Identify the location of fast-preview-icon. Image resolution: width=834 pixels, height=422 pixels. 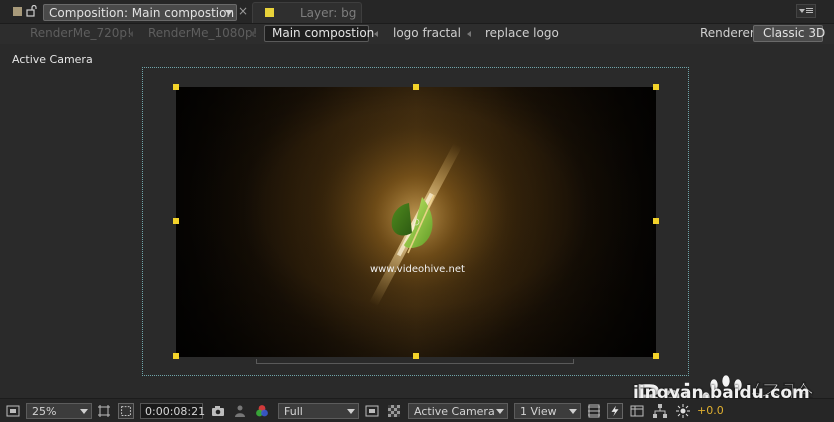
(615, 411).